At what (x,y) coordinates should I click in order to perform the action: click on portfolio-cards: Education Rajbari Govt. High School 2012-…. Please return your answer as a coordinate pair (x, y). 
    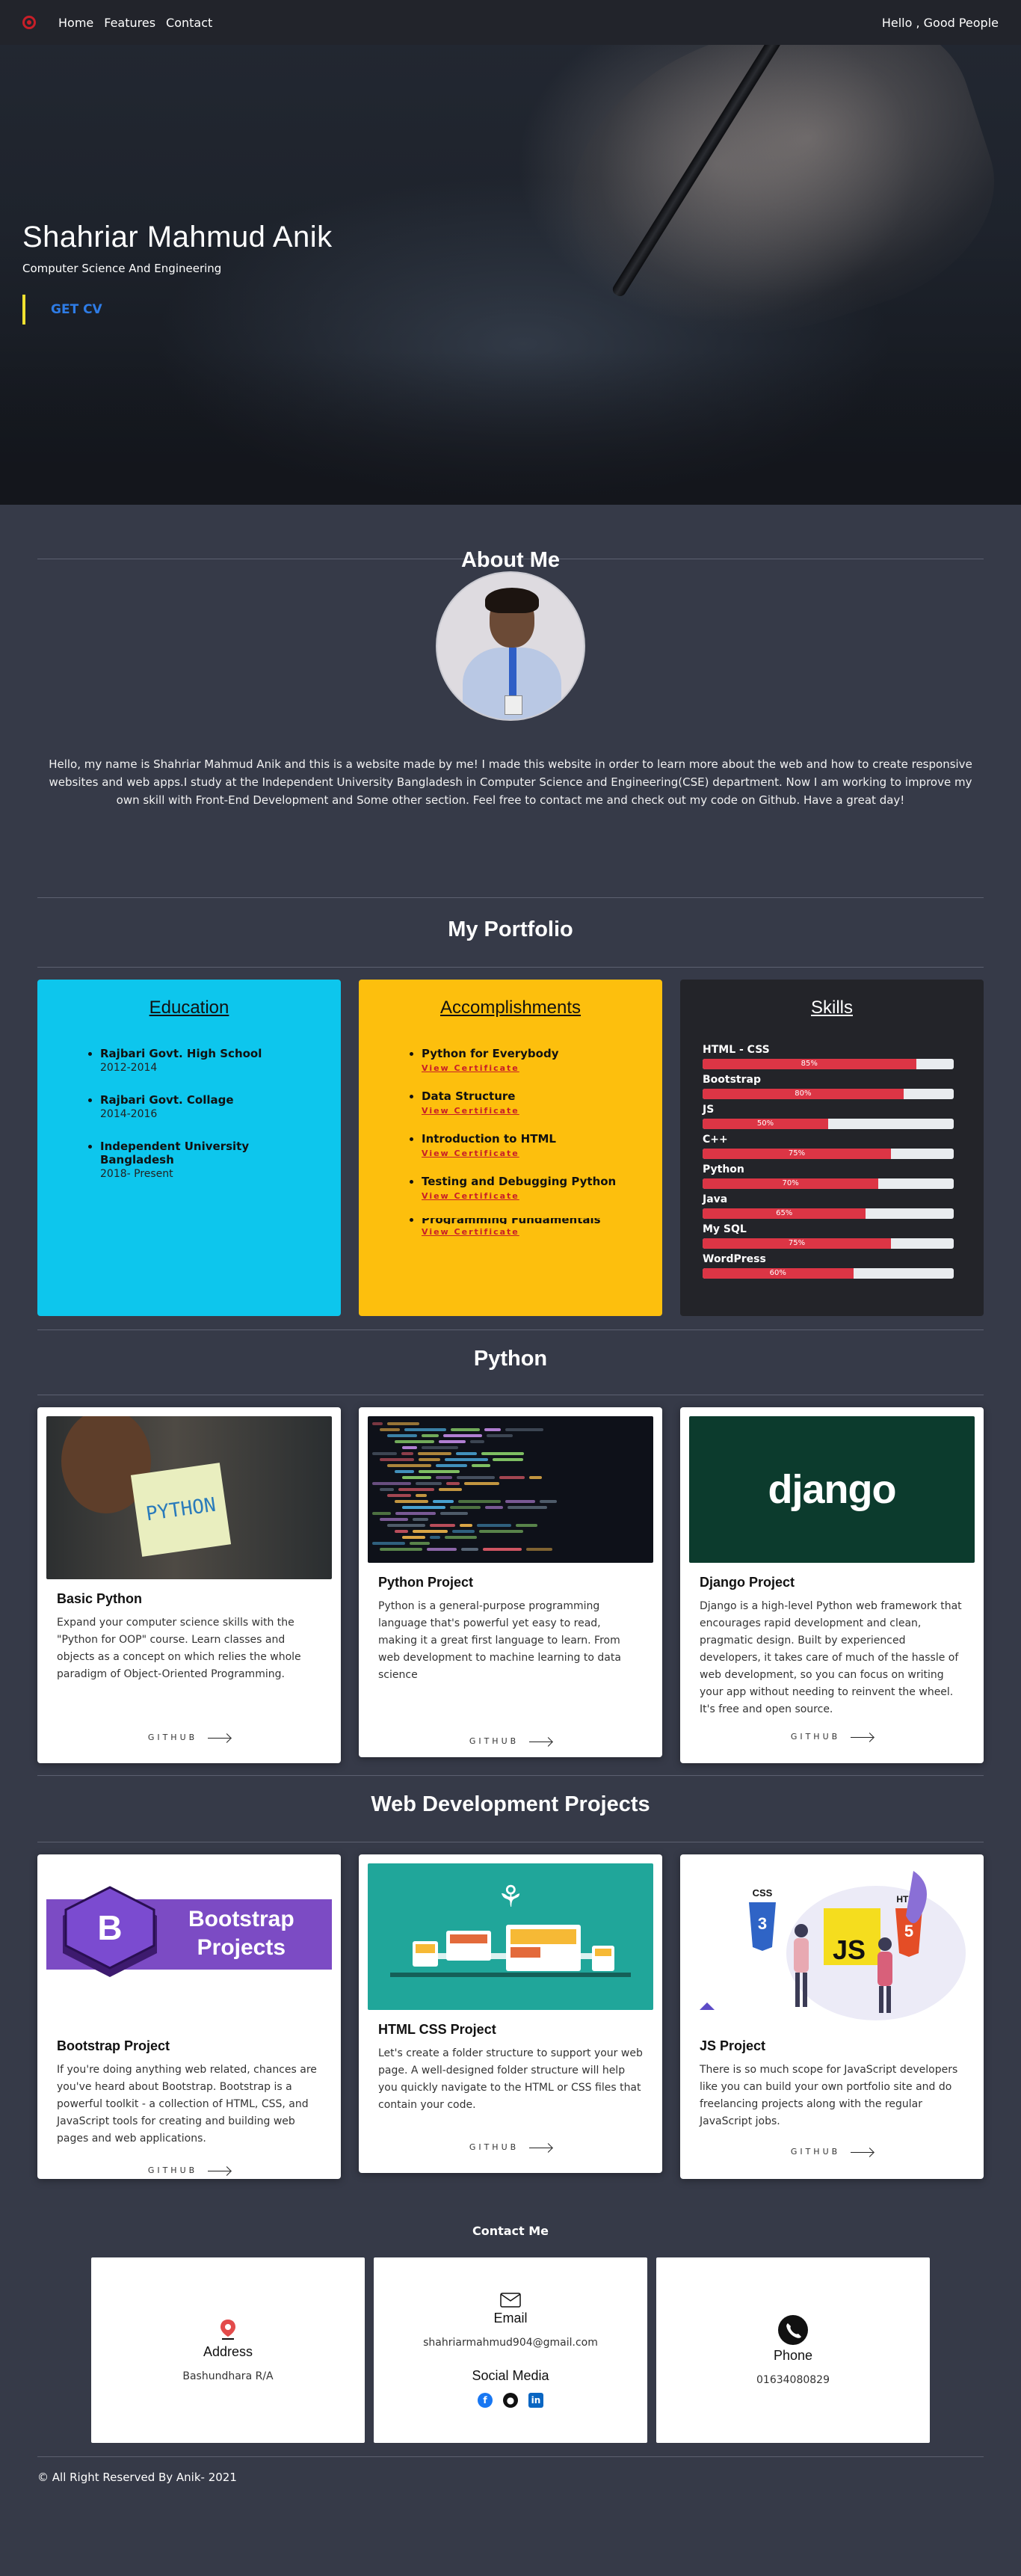
    Looking at the image, I should click on (510, 1148).